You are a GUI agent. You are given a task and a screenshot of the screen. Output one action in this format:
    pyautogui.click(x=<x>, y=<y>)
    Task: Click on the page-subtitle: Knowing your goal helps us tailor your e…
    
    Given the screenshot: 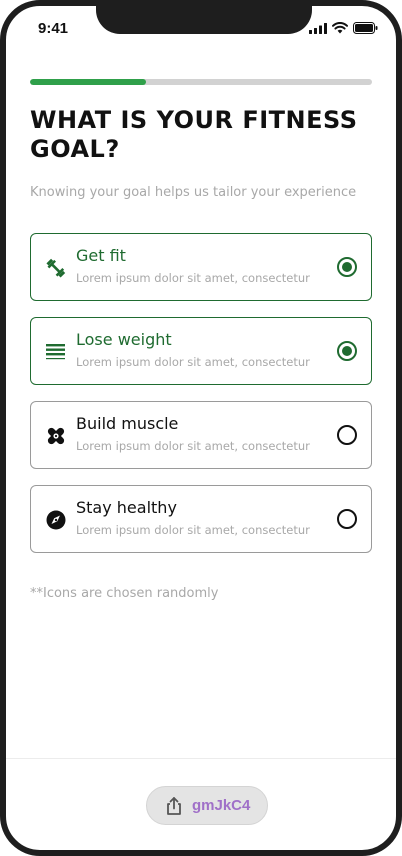 What is the action you would take?
    pyautogui.click(x=193, y=192)
    